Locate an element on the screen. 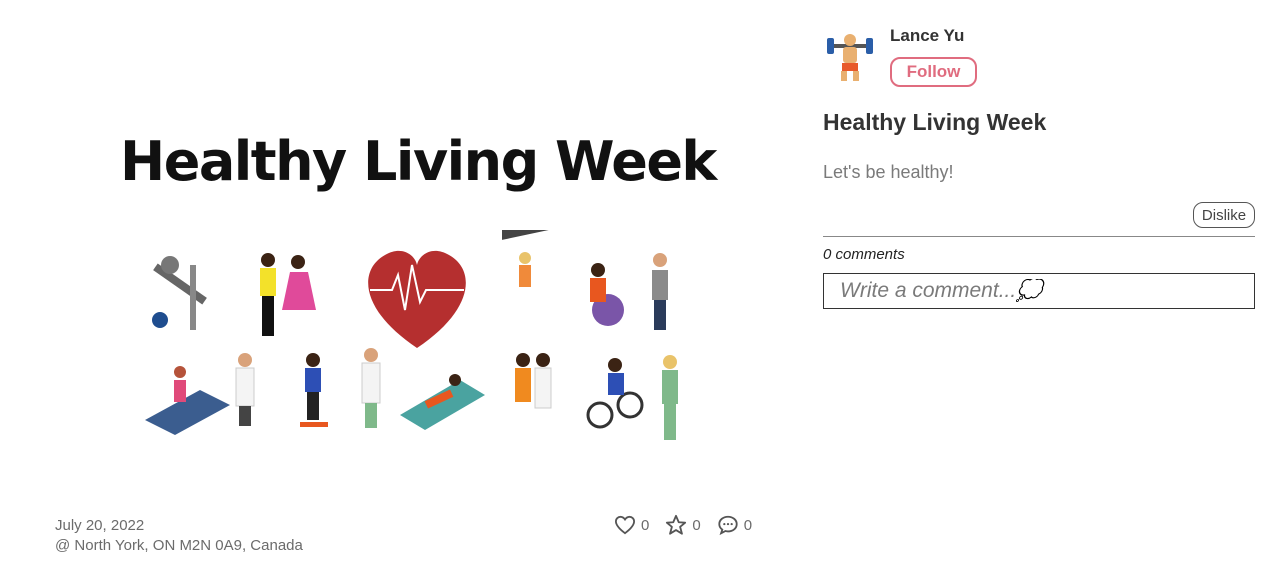 Image resolution: width=1280 pixels, height=577 pixels. yoga-mat-figure is located at coordinates (187, 400).